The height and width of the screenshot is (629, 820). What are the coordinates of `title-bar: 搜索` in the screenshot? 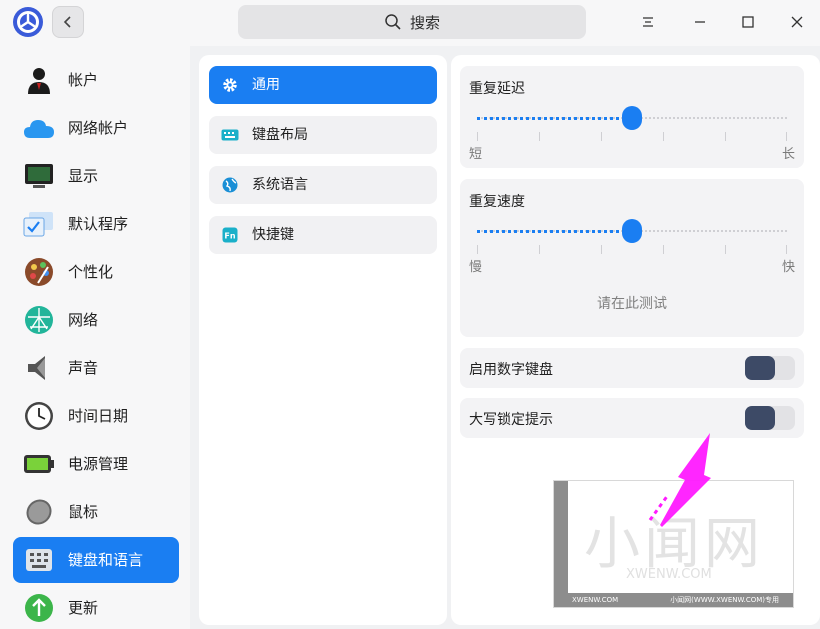 It's located at (410, 23).